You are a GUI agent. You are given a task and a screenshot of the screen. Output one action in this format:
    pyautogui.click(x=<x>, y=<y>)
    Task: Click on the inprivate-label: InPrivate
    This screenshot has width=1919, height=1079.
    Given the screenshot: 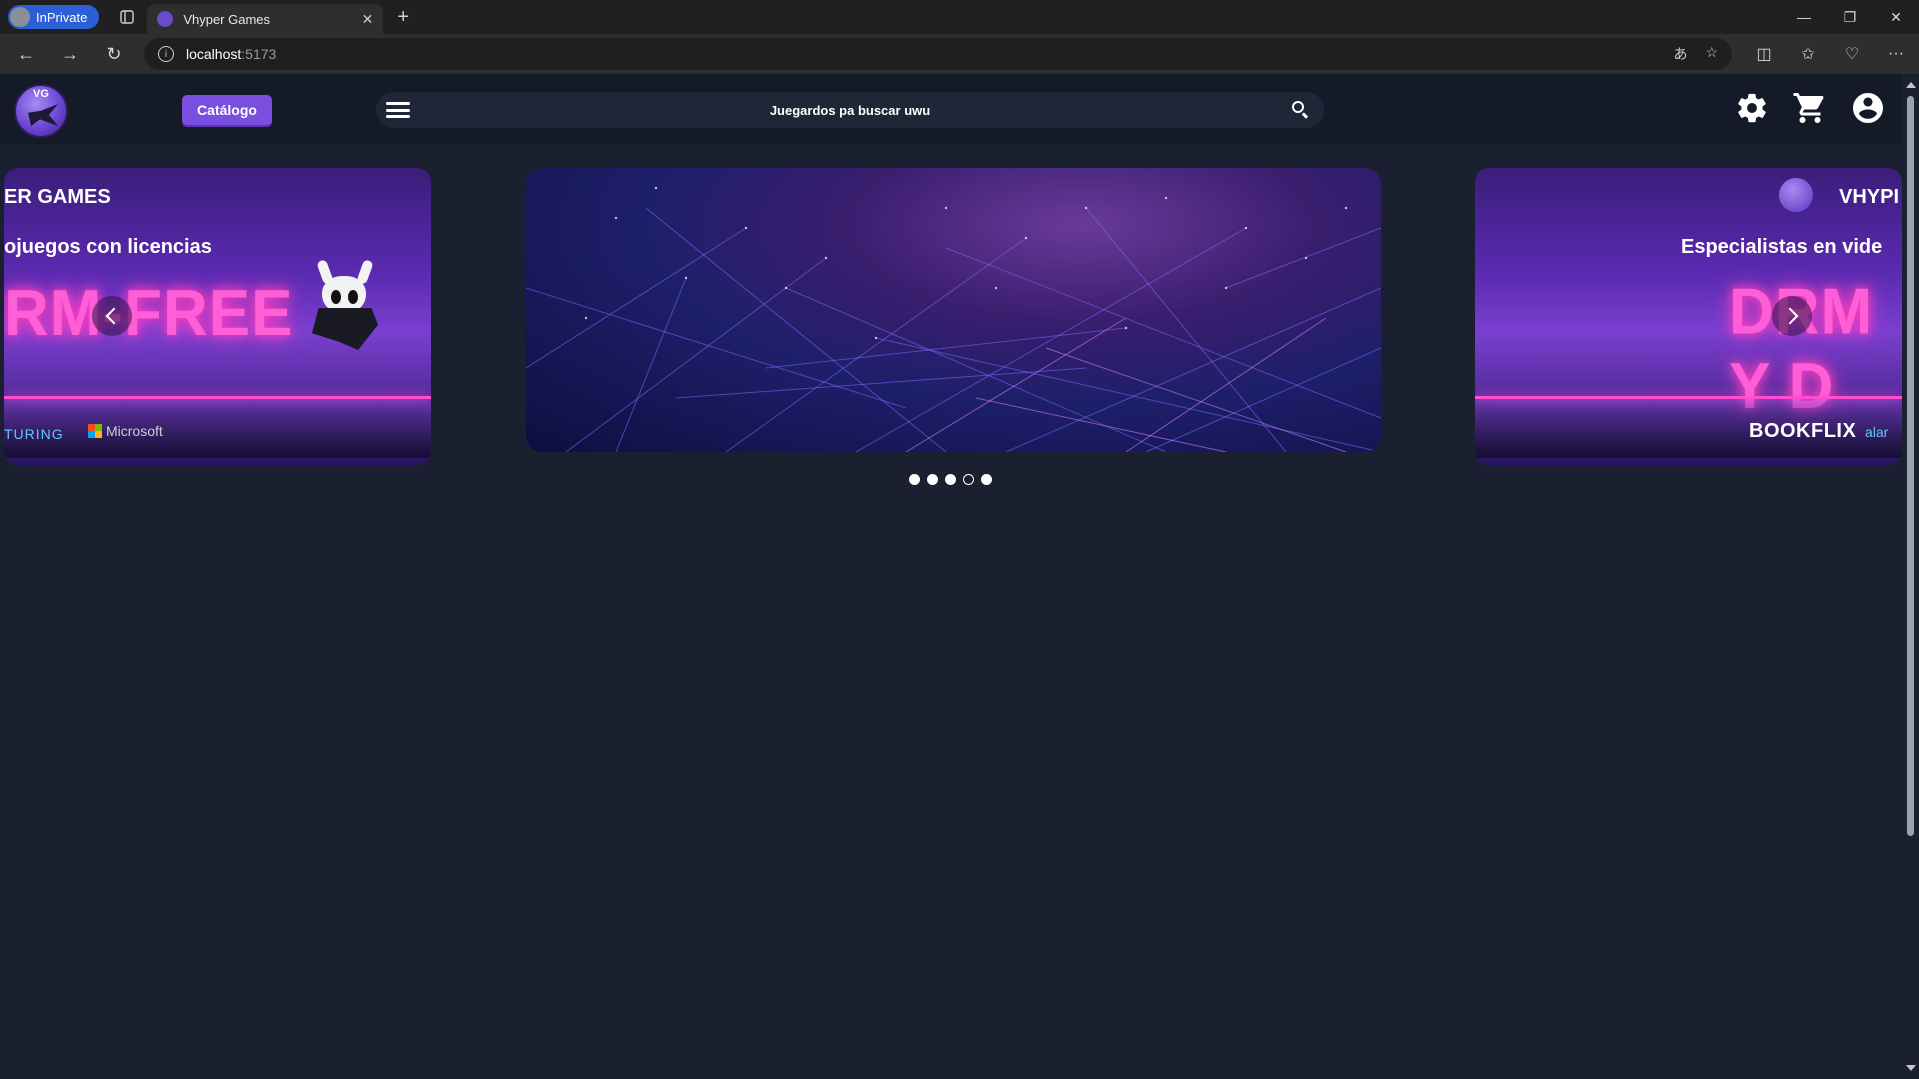 What is the action you would take?
    pyautogui.click(x=62, y=17)
    